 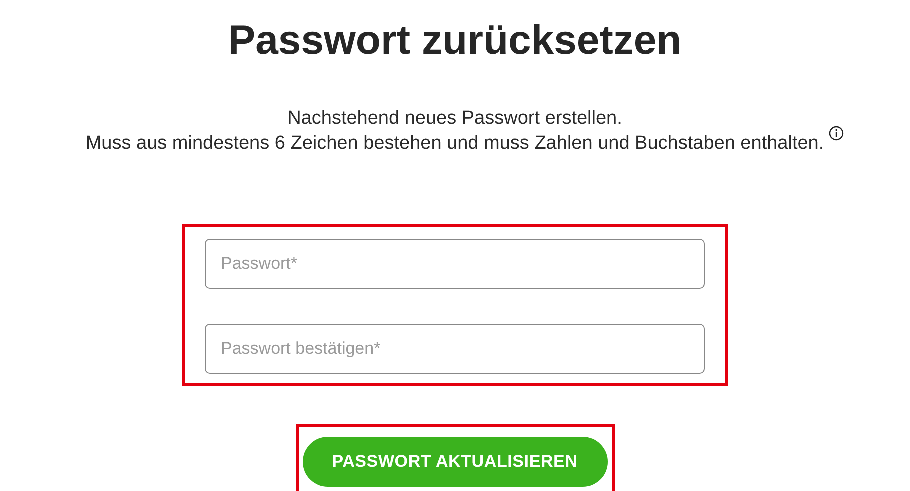 I want to click on instruction-text: Nachstehend neues Passwort erstellen., so click(x=455, y=118).